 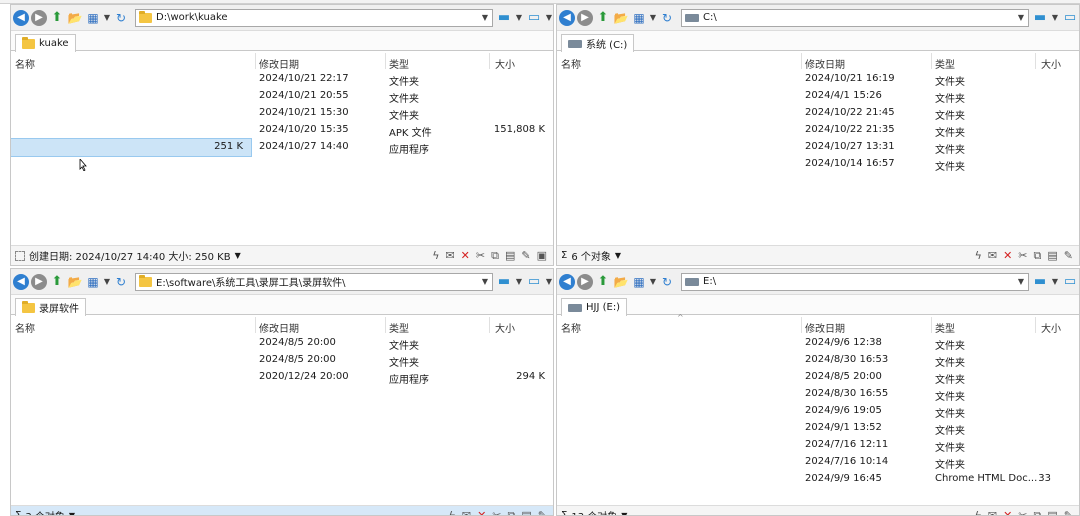 I want to click on address-bar: E:\software\系统工具\录屏工具\录屏软件\ ▼, so click(x=314, y=281).